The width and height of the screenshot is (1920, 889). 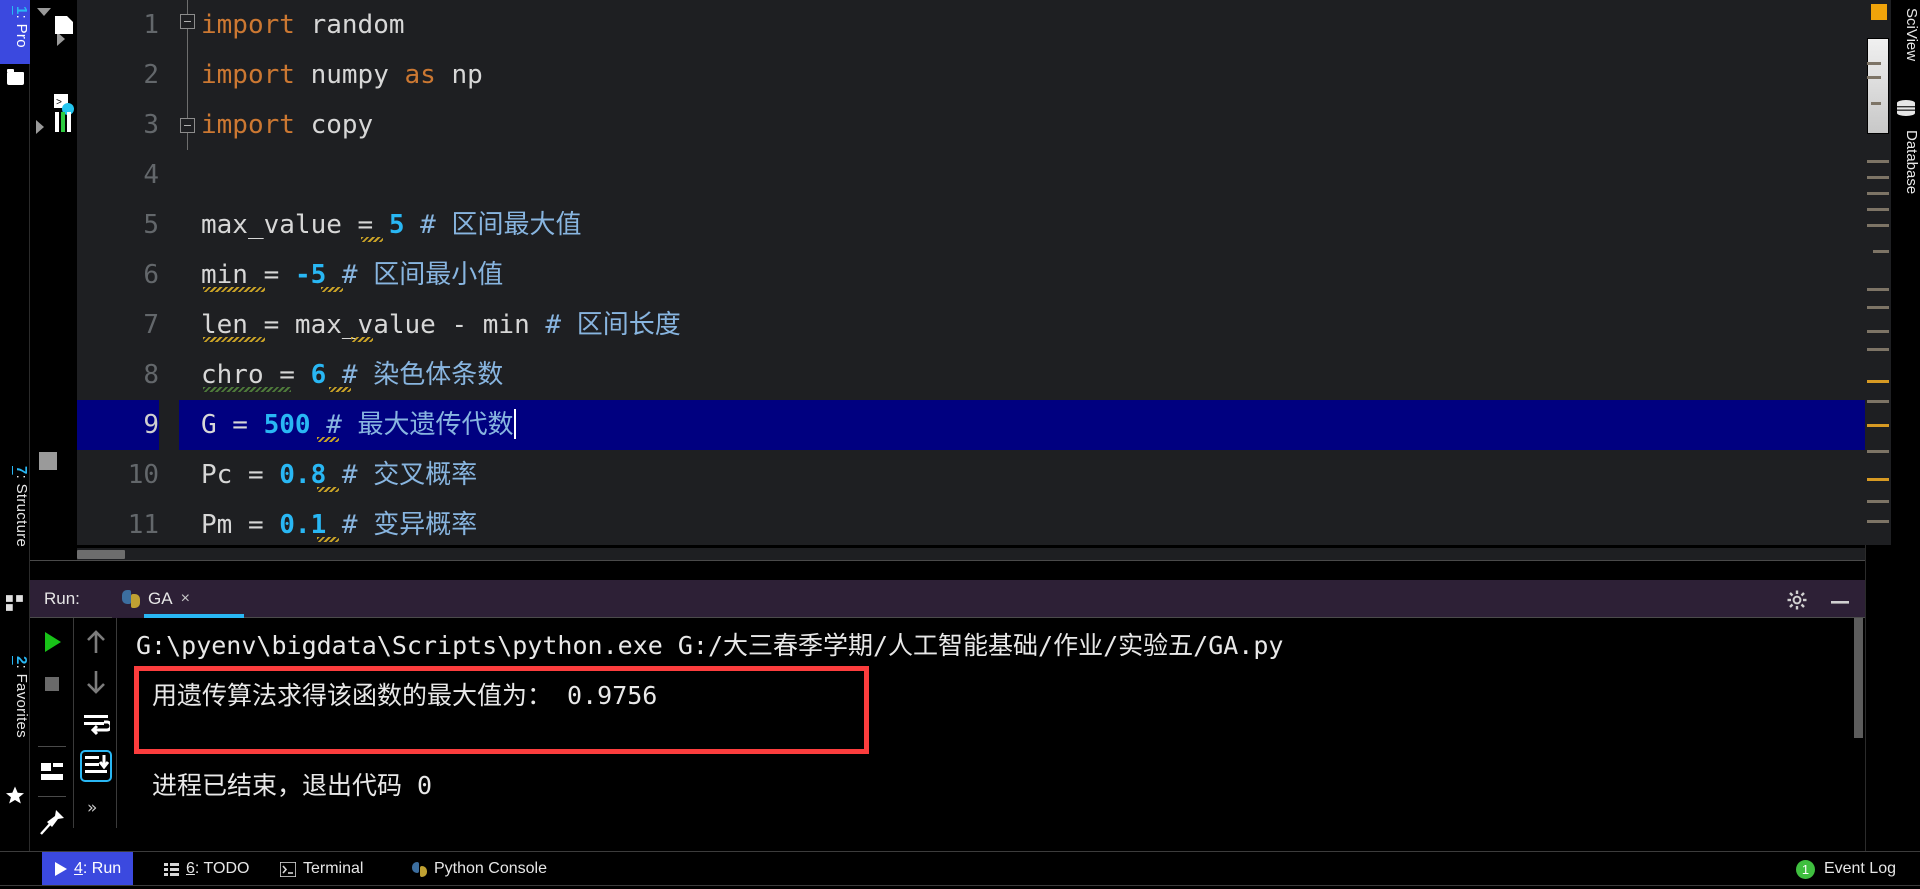 I want to click on soft-wrap-button, so click(x=96, y=724).